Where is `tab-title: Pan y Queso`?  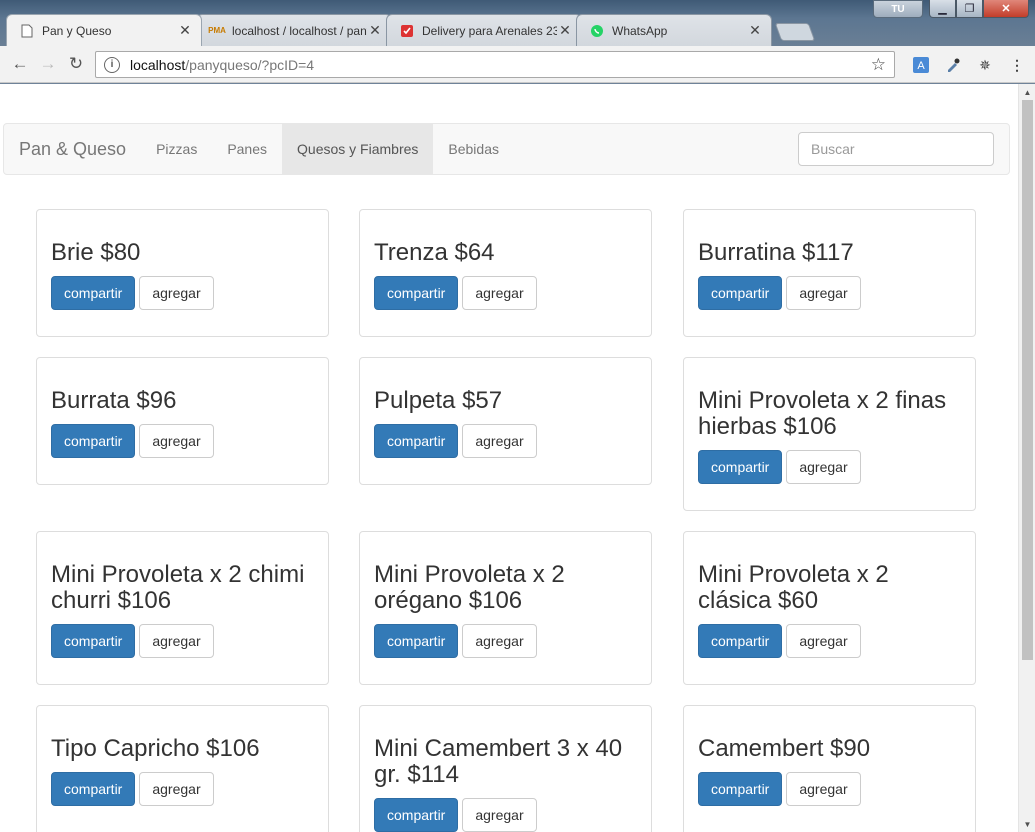 tab-title: Pan y Queso is located at coordinates (77, 30).